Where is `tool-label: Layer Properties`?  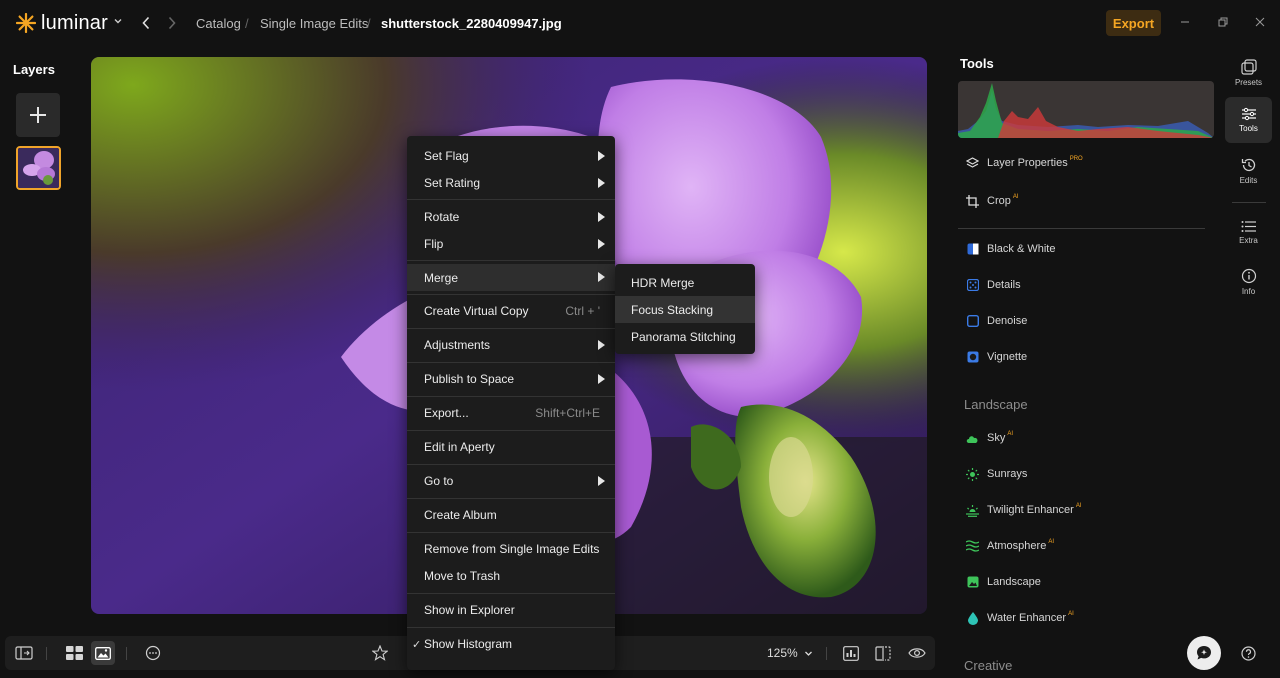 tool-label: Layer Properties is located at coordinates (1027, 163).